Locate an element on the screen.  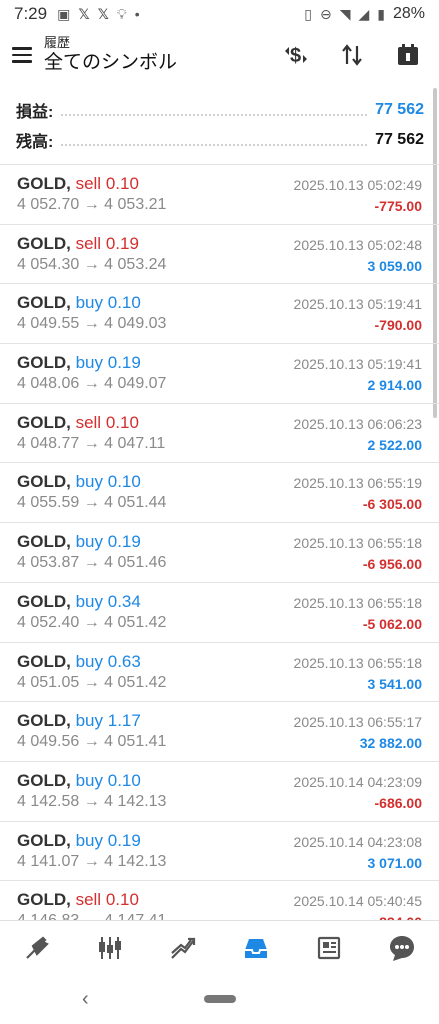
trade-profit: 3 541.00 is located at coordinates (395, 683).